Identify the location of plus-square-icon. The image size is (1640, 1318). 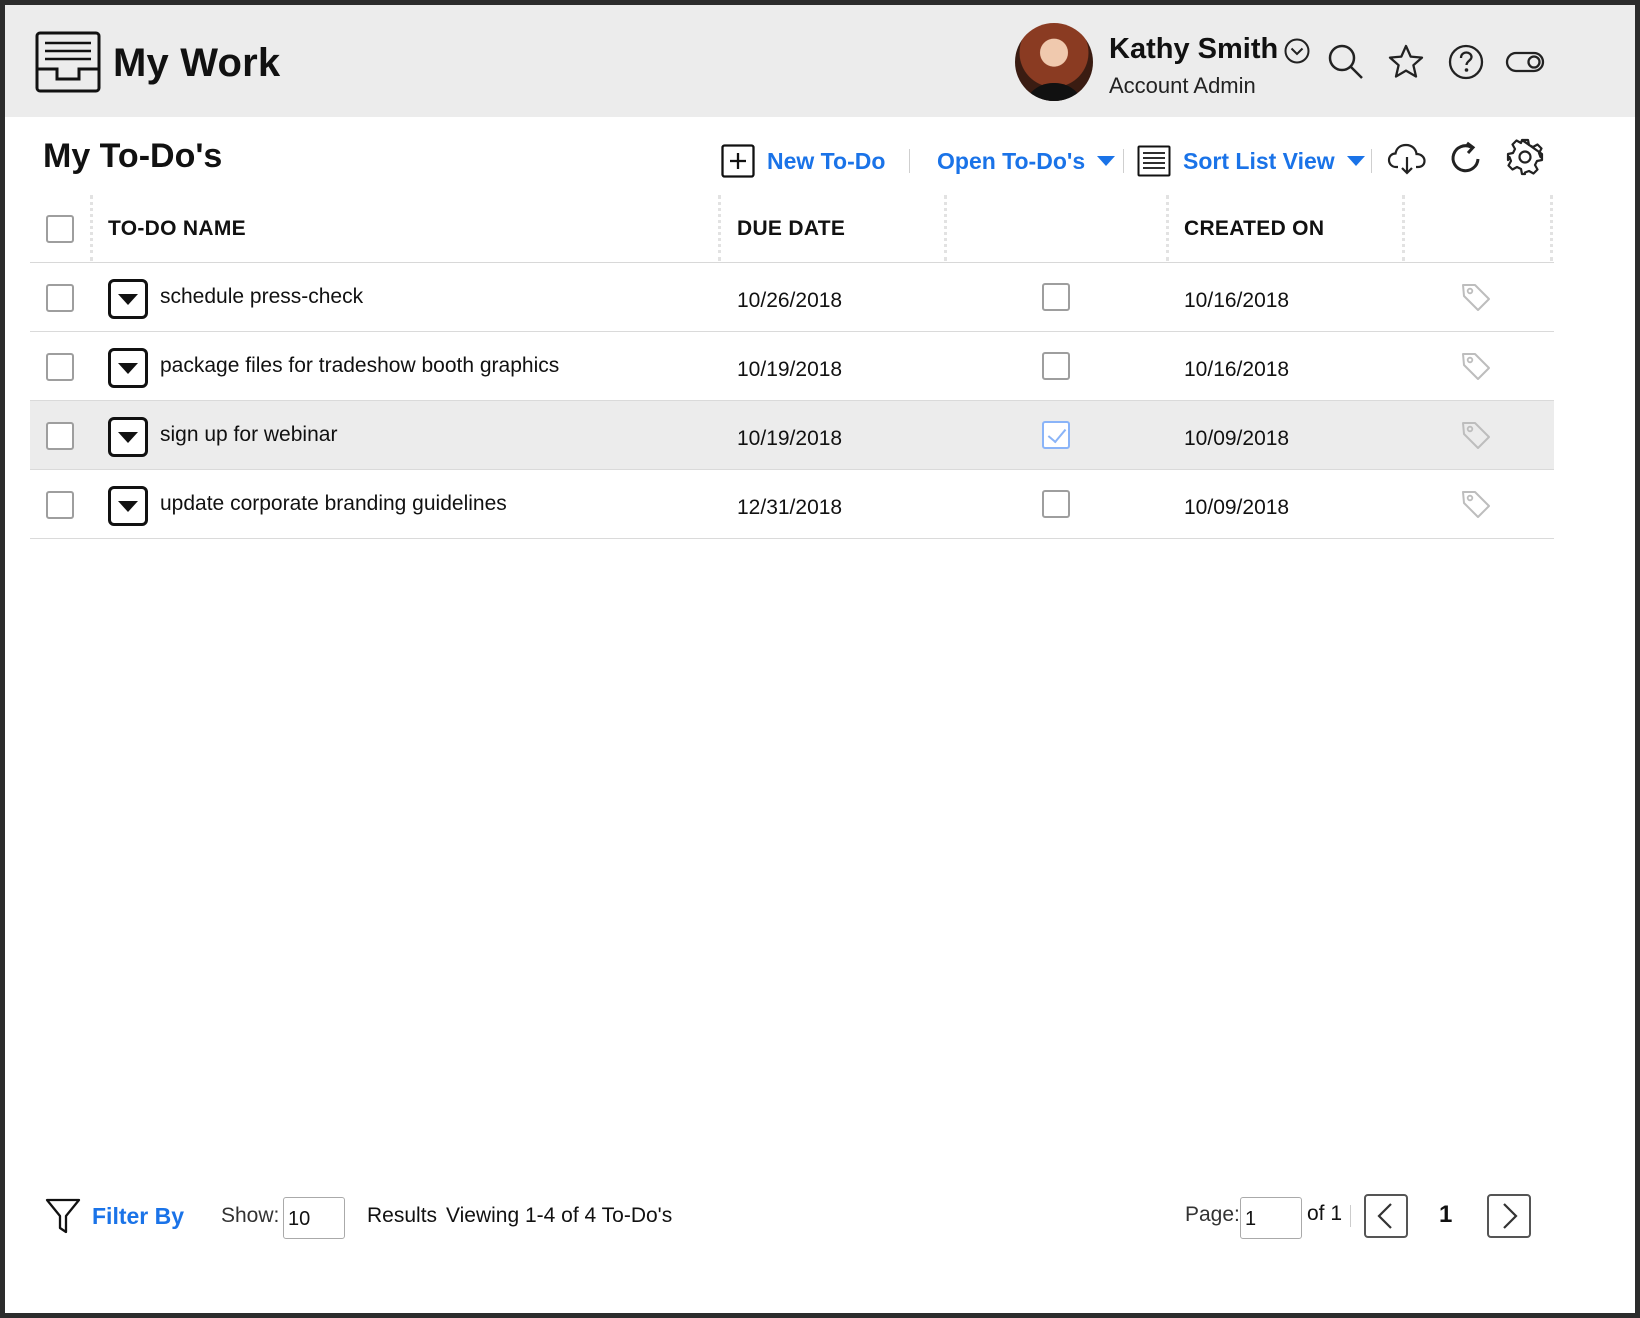
(738, 161).